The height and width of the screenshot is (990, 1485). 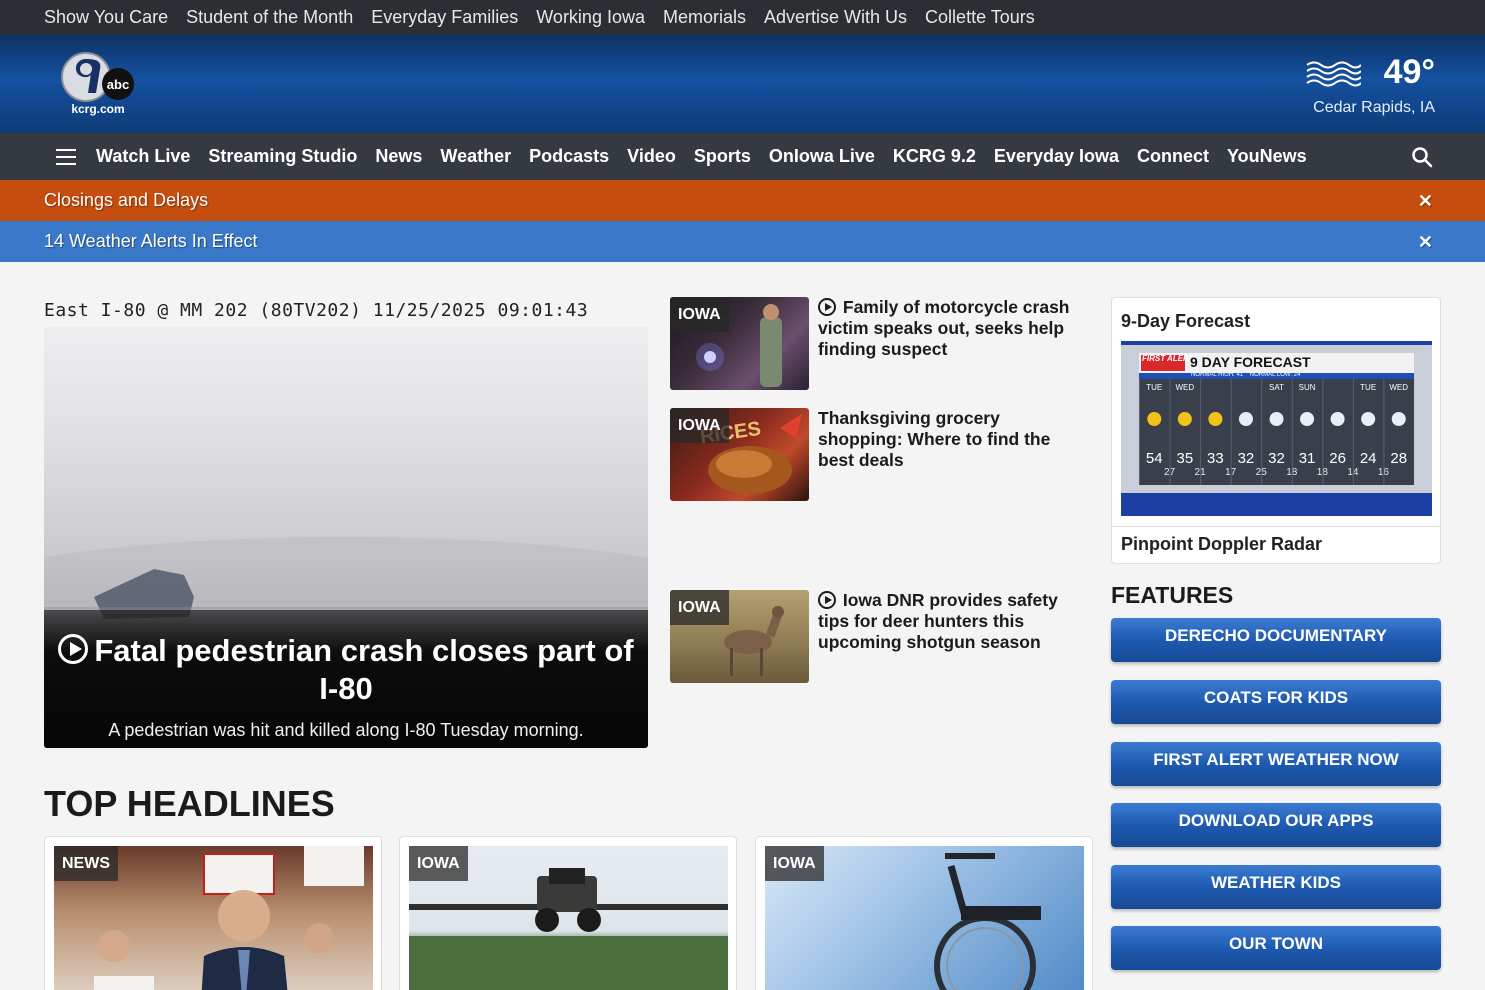 I want to click on search-icon, so click(x=1422, y=157).